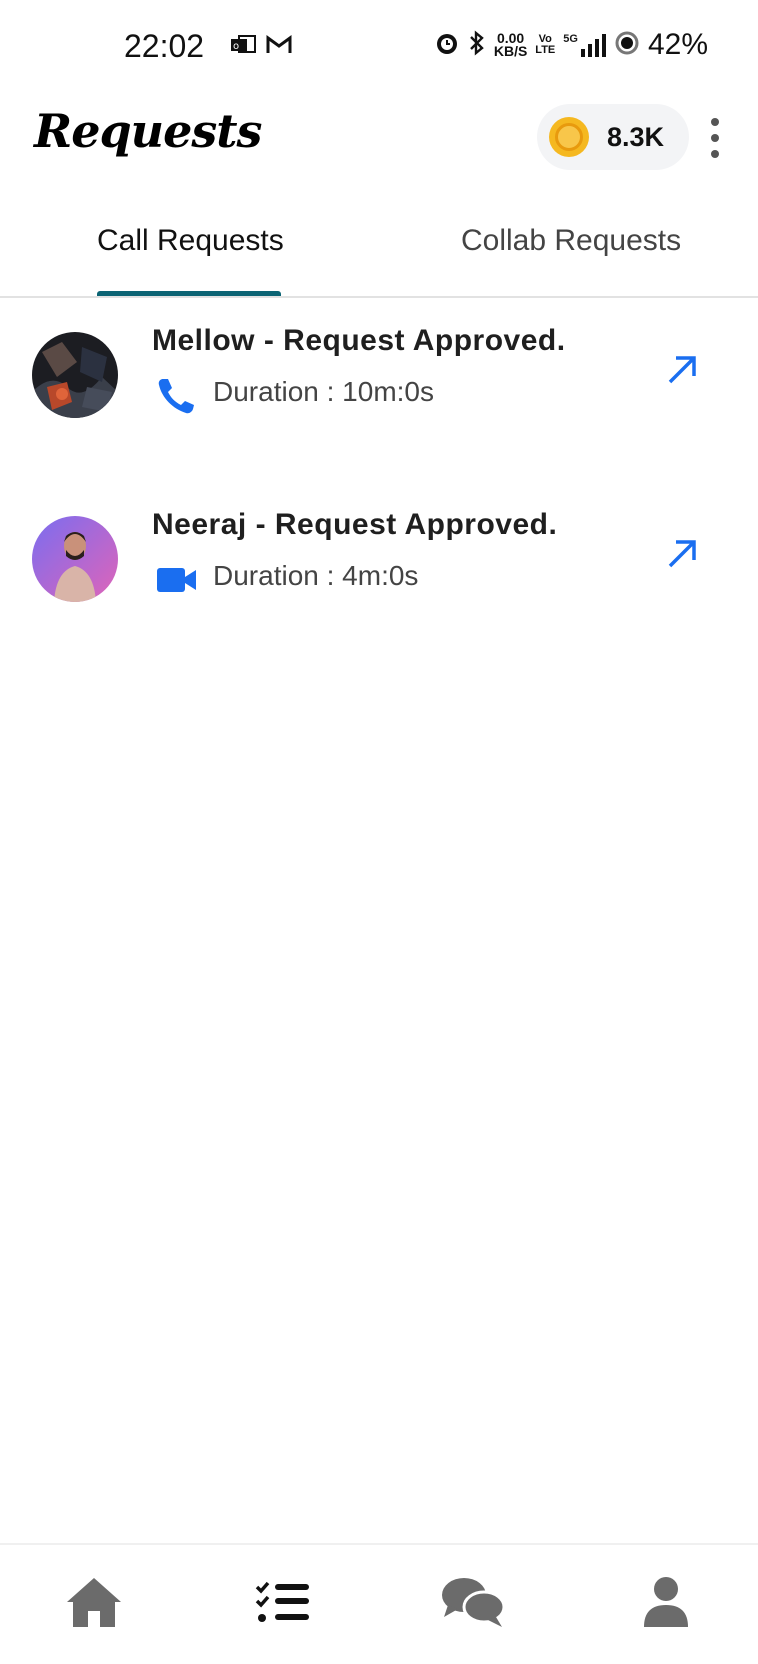 This screenshot has width=758, height=1664. I want to click on home-icon, so click(94, 1604).